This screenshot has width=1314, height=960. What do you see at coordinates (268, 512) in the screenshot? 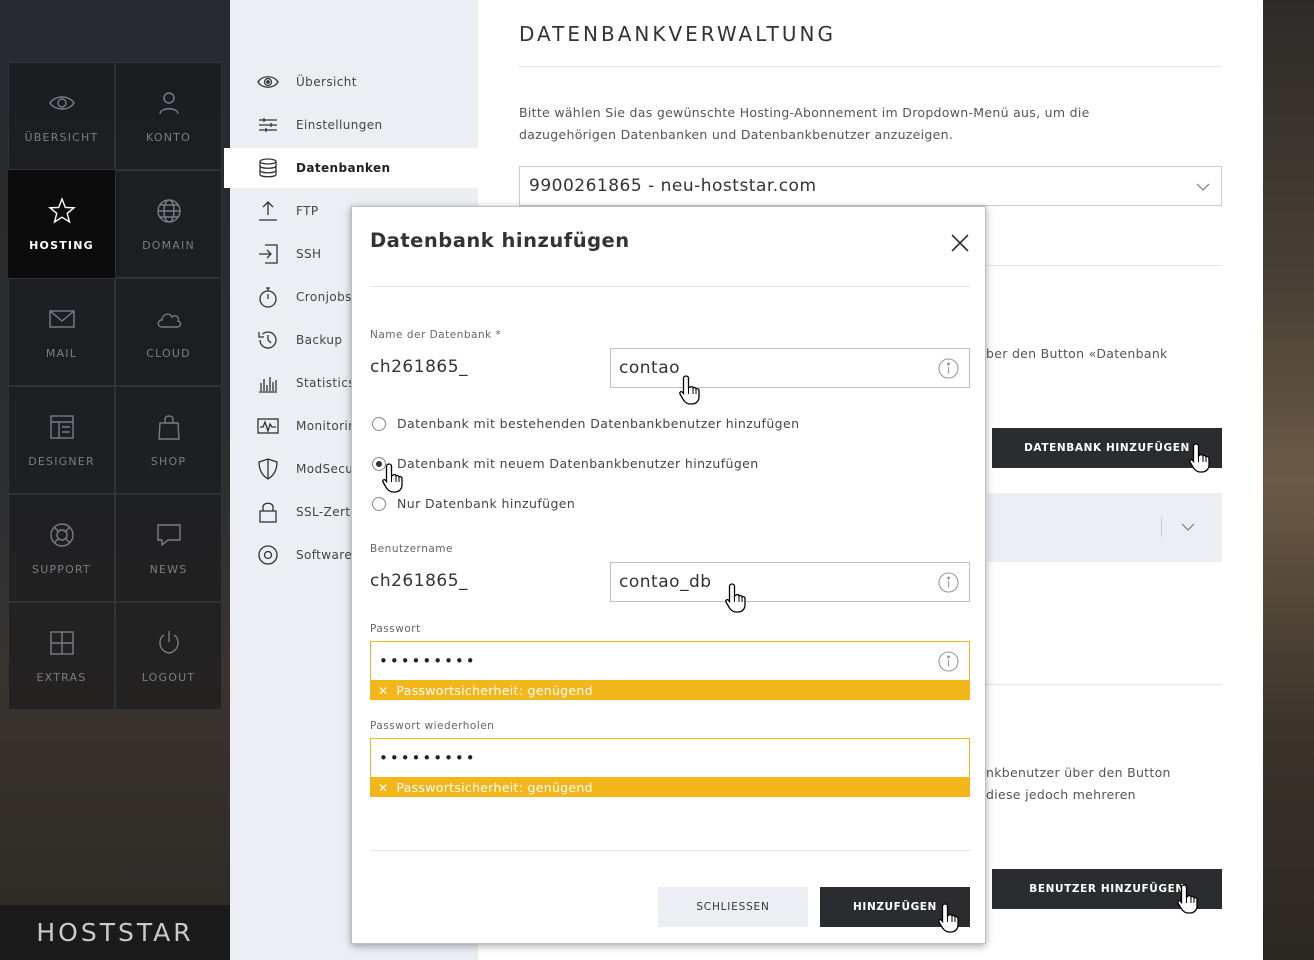
I see `lock-icon` at bounding box center [268, 512].